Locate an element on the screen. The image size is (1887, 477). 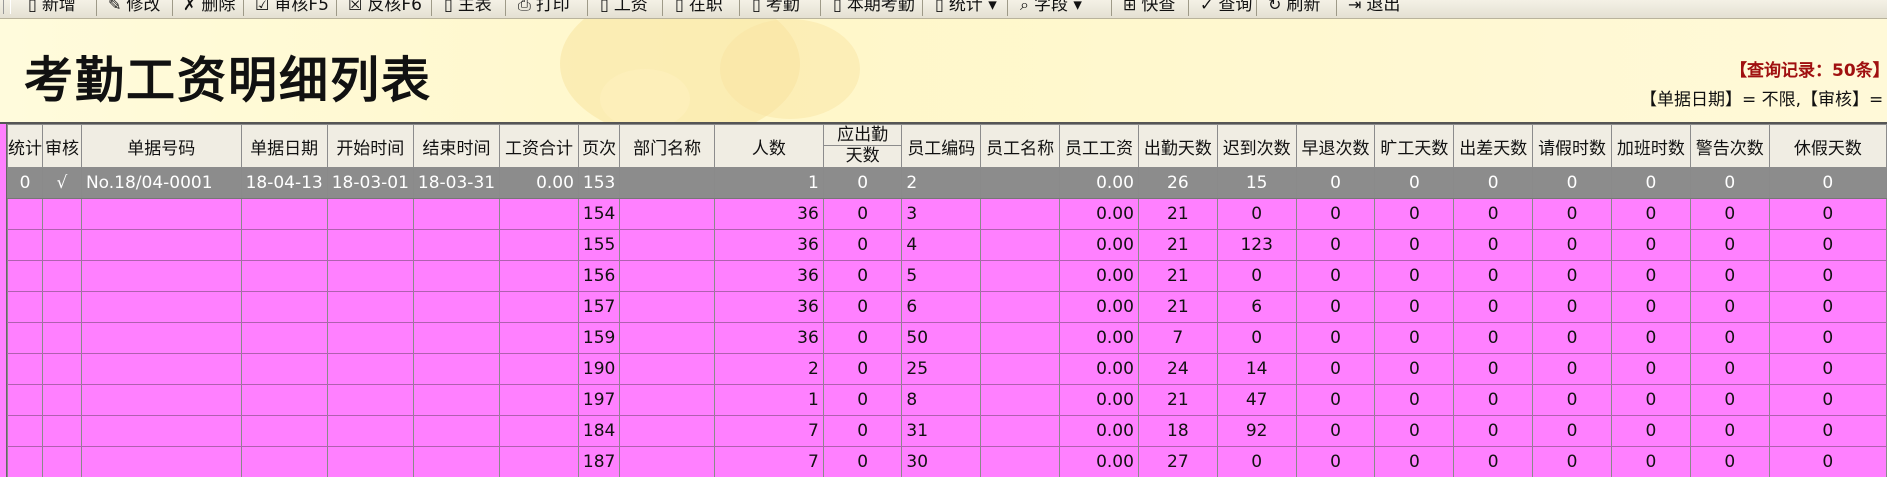
table-row: 15436030.002100000000 is located at coordinates (947, 214).